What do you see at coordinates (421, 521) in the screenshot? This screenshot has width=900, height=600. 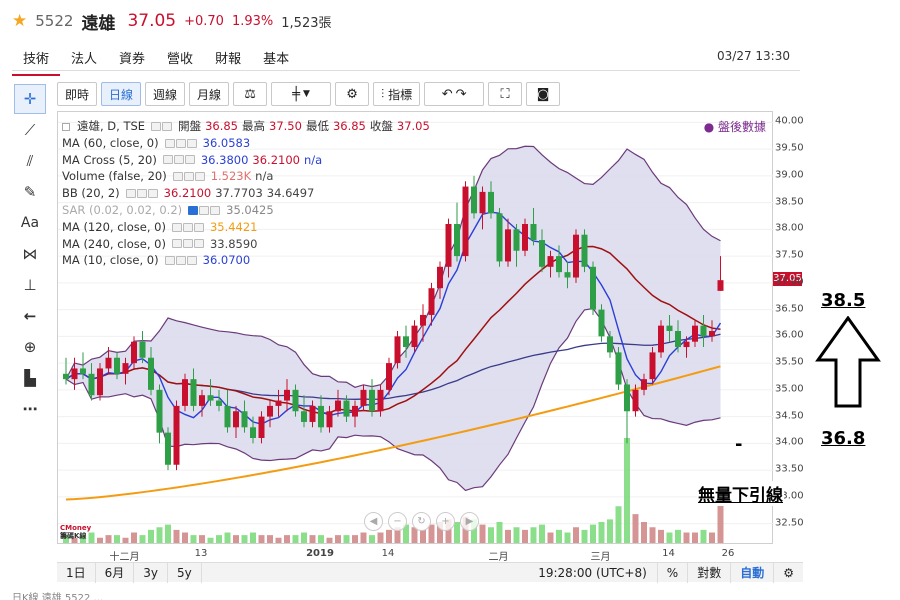 I see `reset-icon: ↻` at bounding box center [421, 521].